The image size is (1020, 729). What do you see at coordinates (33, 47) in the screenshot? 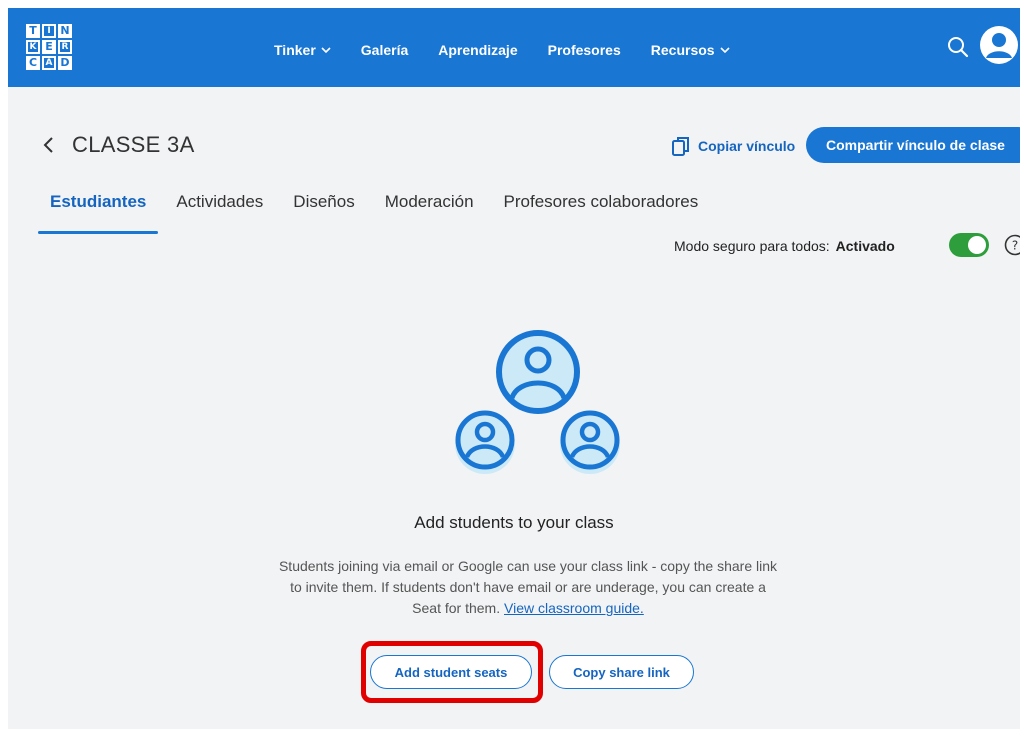
I see `logo-letter: K` at bounding box center [33, 47].